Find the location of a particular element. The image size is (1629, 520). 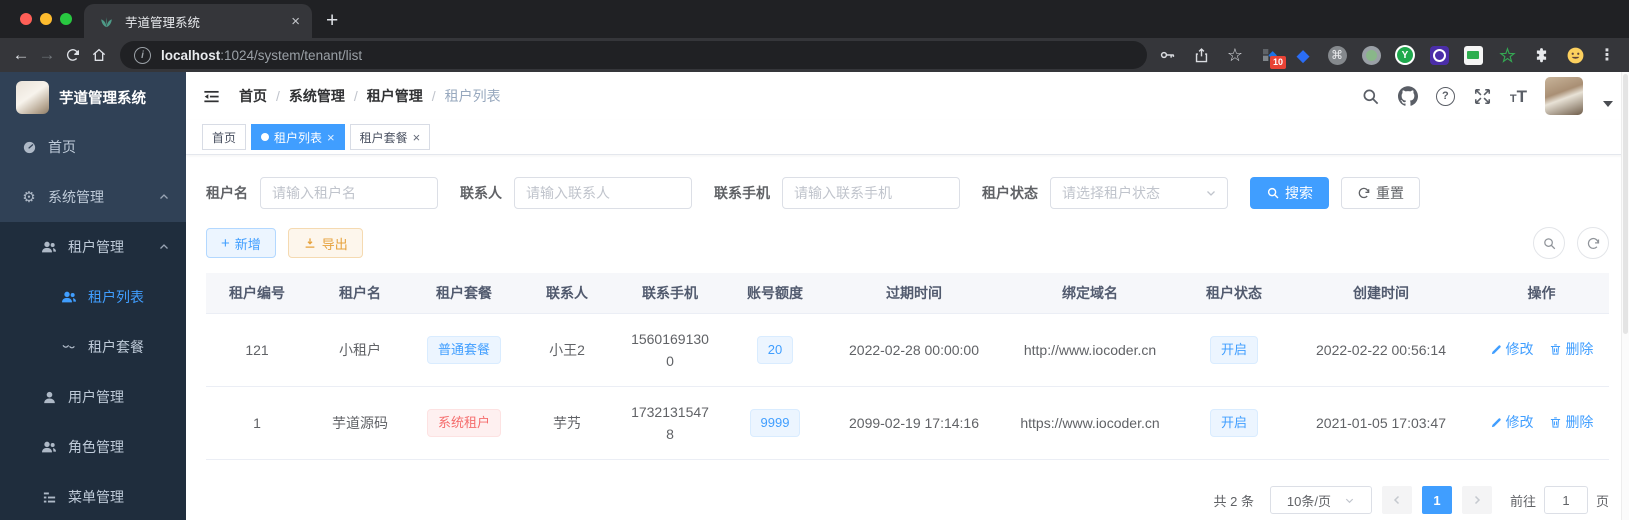

reset-button: 重置 is located at coordinates (1380, 193).